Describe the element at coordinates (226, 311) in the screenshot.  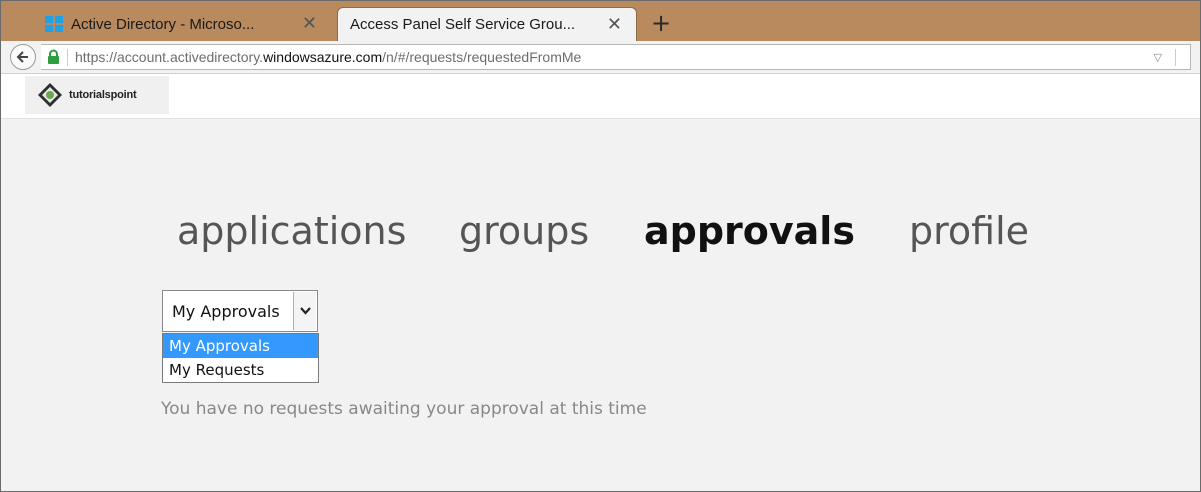
I see `selected-value: My Approvals` at that location.